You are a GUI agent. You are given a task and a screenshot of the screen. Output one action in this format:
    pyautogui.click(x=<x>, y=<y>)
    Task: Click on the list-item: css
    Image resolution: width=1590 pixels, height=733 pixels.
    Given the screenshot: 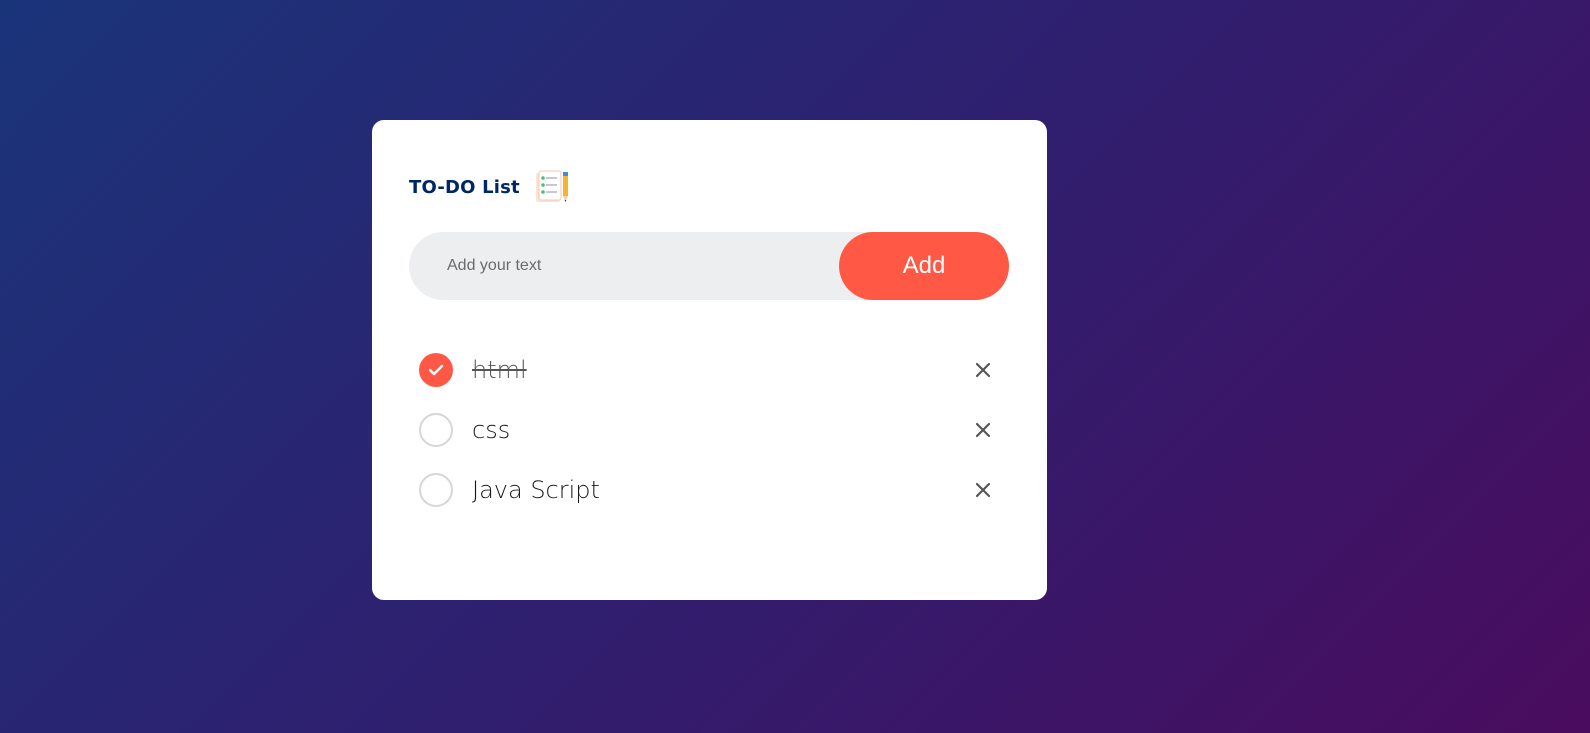 What is the action you would take?
    pyautogui.click(x=709, y=430)
    